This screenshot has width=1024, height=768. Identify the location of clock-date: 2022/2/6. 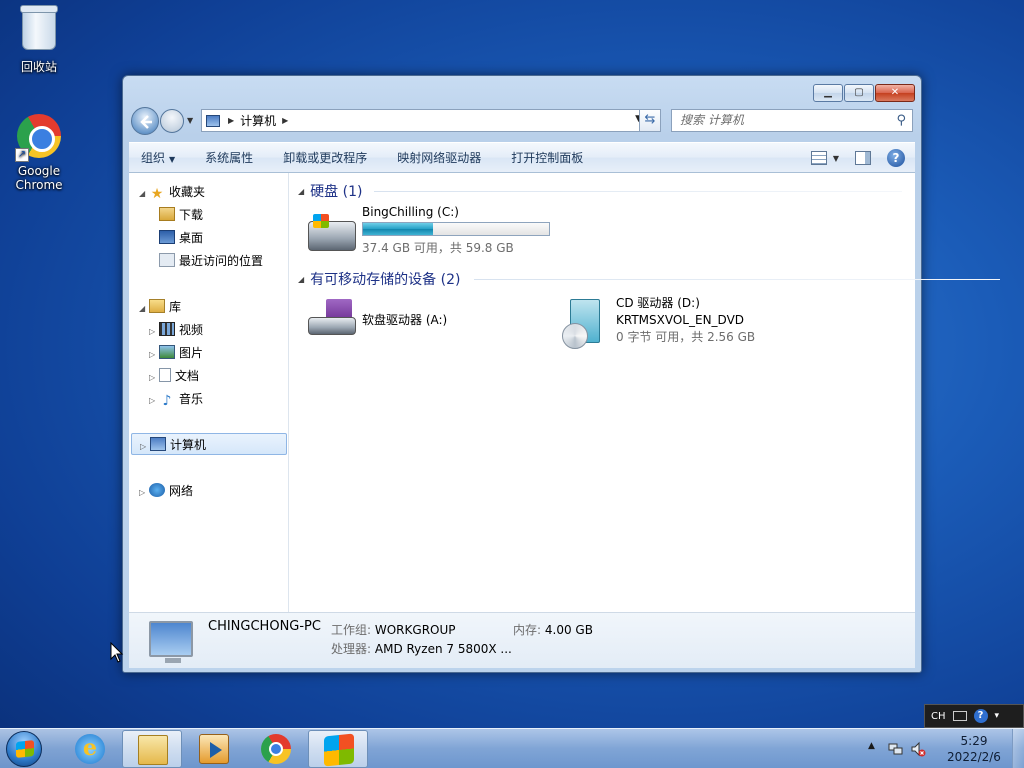
(974, 757).